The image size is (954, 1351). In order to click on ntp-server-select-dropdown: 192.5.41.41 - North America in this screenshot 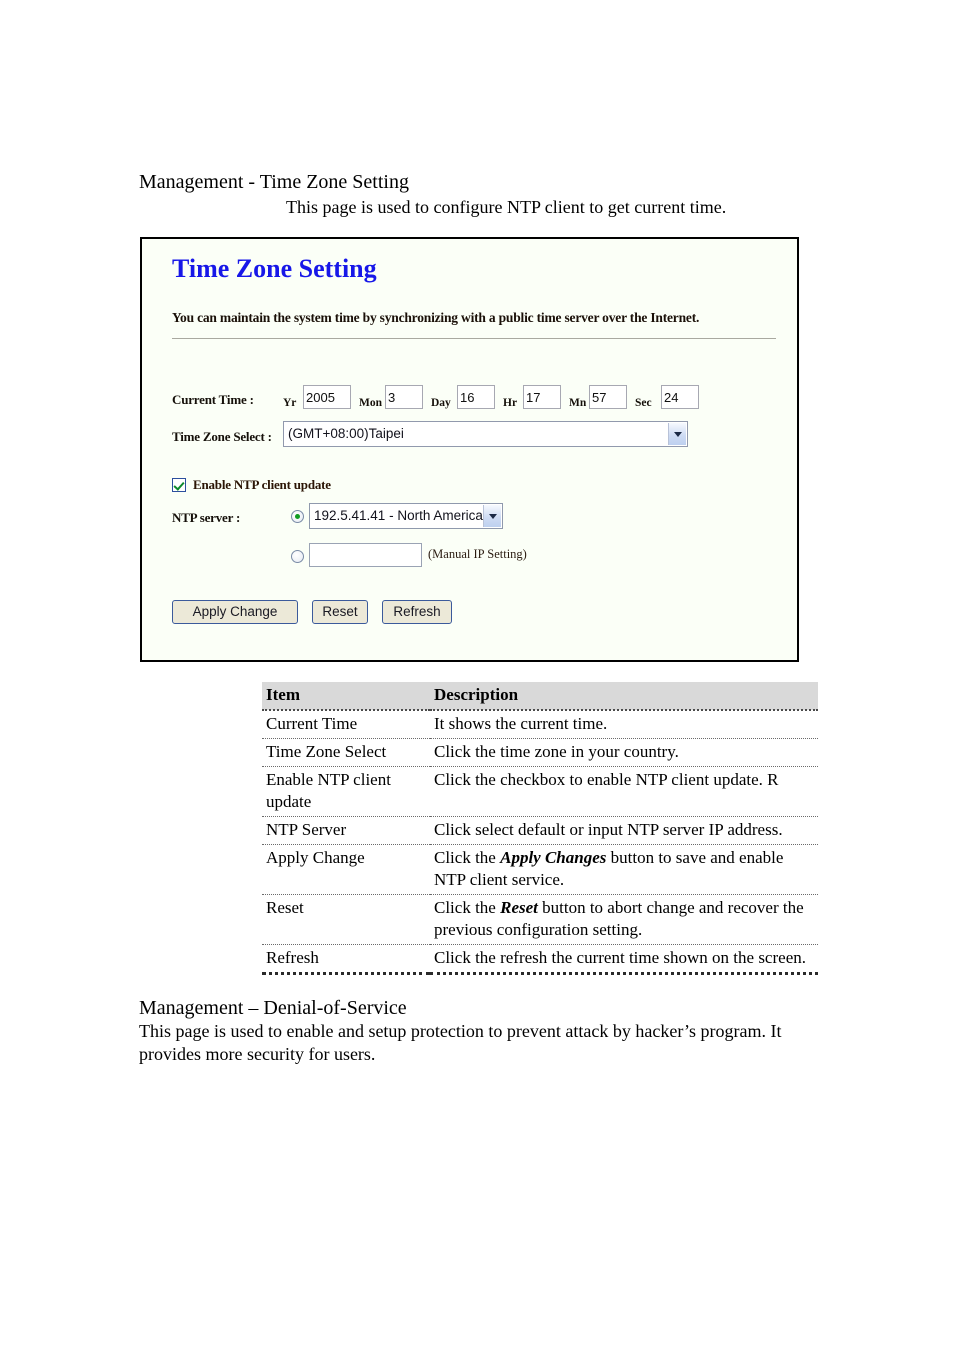, I will do `click(406, 516)`.